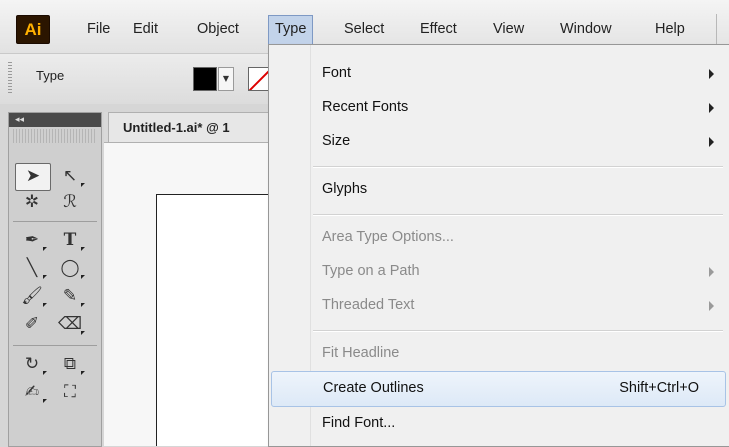 This screenshot has height=447, width=729. I want to click on blob-brush-tool-icon: ✐, so click(32, 324).